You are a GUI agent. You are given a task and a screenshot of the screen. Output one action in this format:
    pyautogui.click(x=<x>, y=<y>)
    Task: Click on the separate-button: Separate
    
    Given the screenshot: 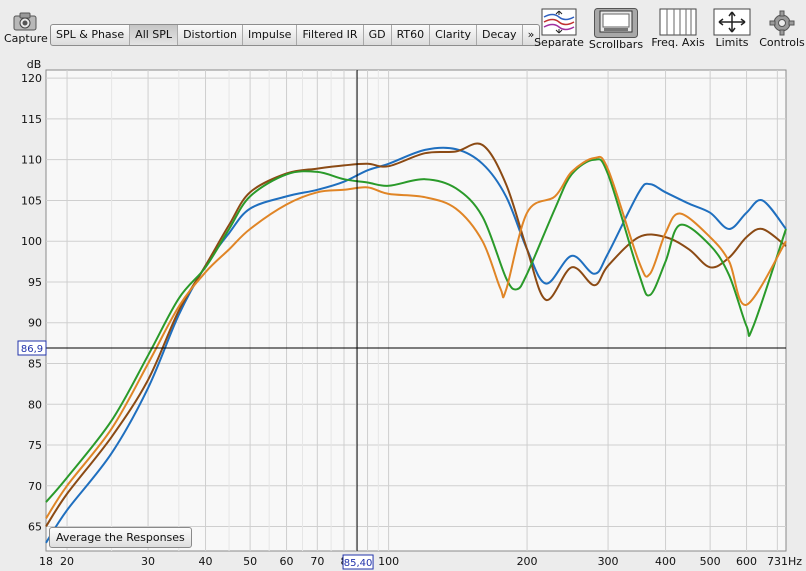 What is the action you would take?
    pyautogui.click(x=559, y=28)
    